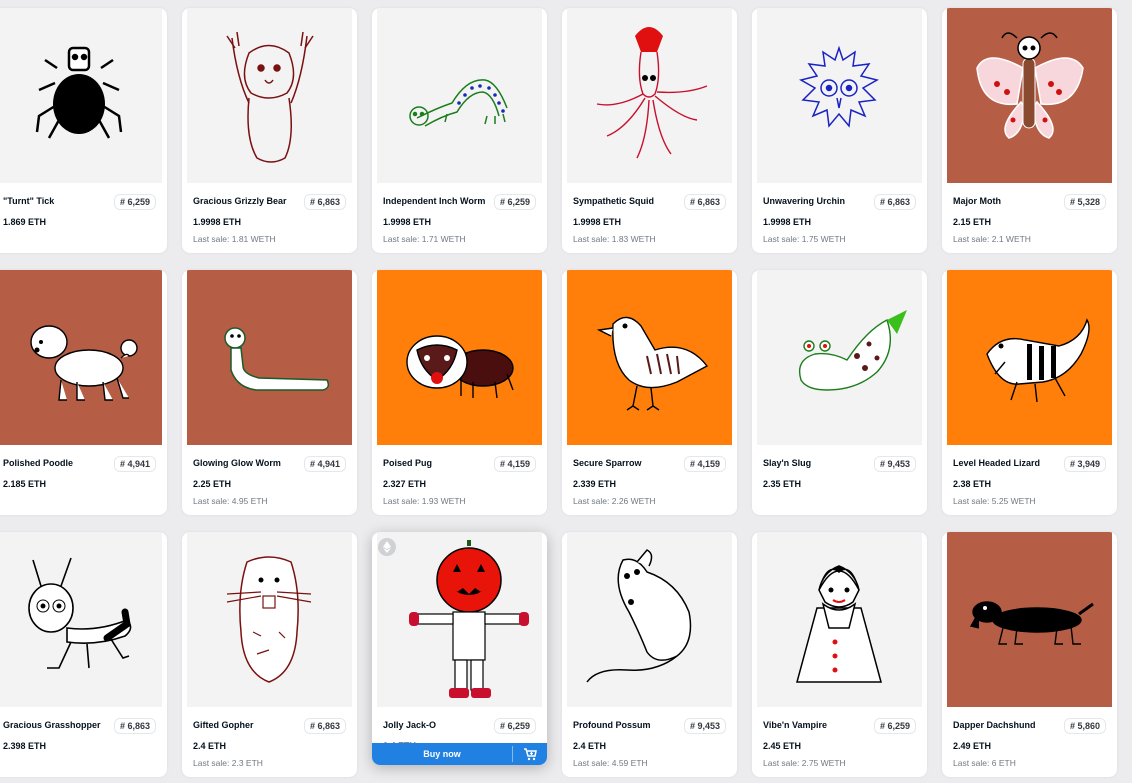 This screenshot has width=1132, height=783. Describe the element at coordinates (804, 239) in the screenshot. I see `last-sale: Last sale: 1.75 WETH` at that location.